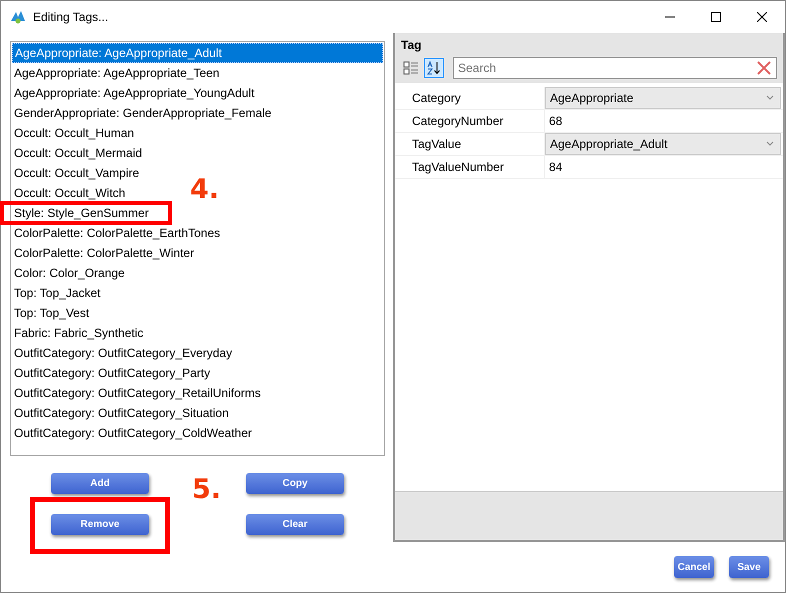  Describe the element at coordinates (100, 524) in the screenshot. I see `action-button: Remove` at that location.